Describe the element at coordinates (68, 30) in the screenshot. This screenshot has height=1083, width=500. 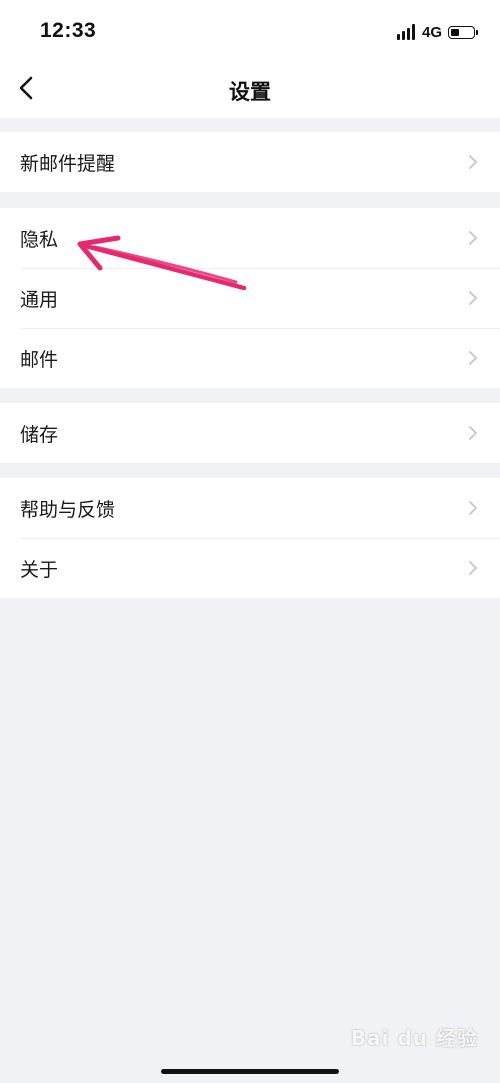
I see `status-time: 12:33` at that location.